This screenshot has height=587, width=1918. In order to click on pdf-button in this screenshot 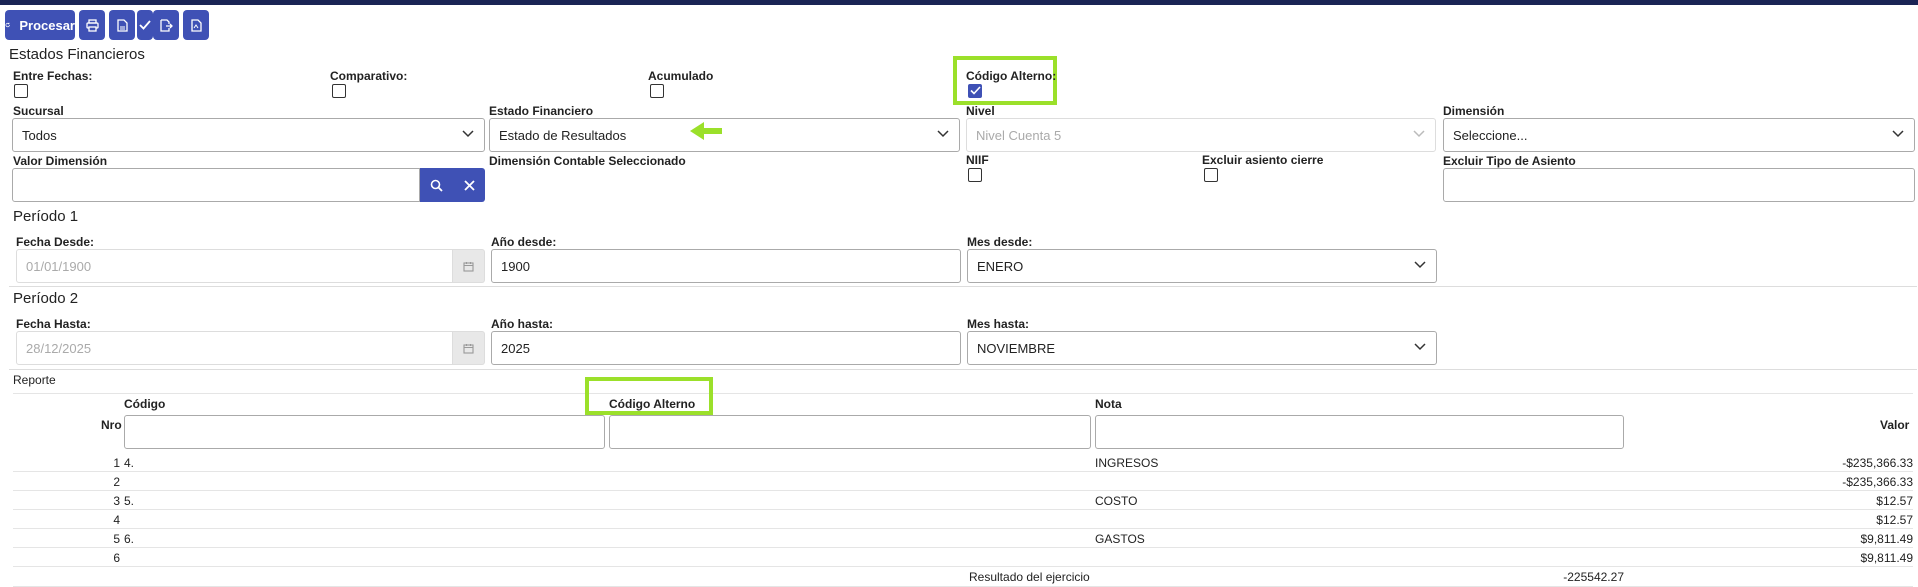, I will do `click(122, 25)`.